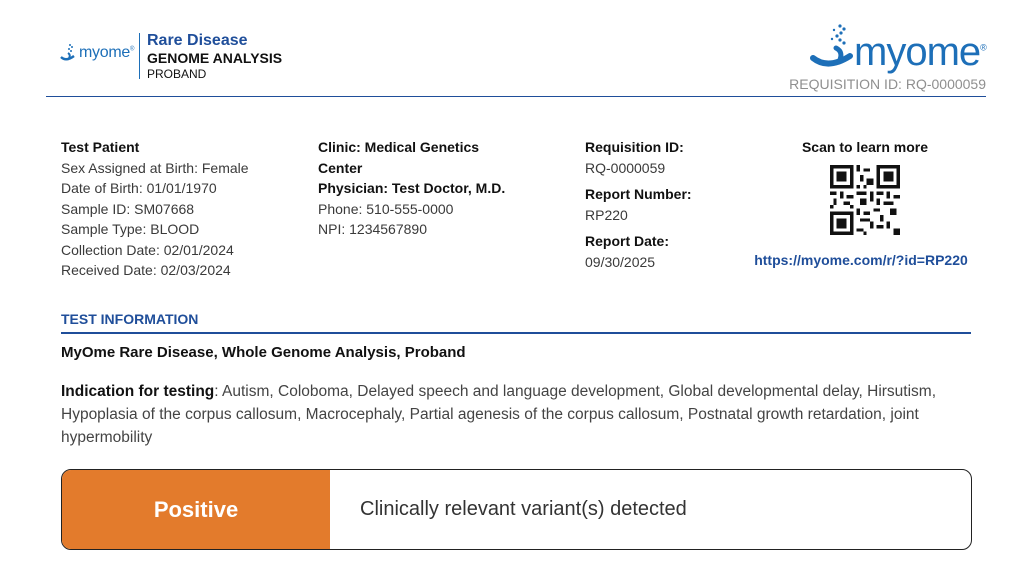 This screenshot has height=580, width=1032. What do you see at coordinates (128, 208) in the screenshot?
I see `sample-id: Sample ID: SM07668` at bounding box center [128, 208].